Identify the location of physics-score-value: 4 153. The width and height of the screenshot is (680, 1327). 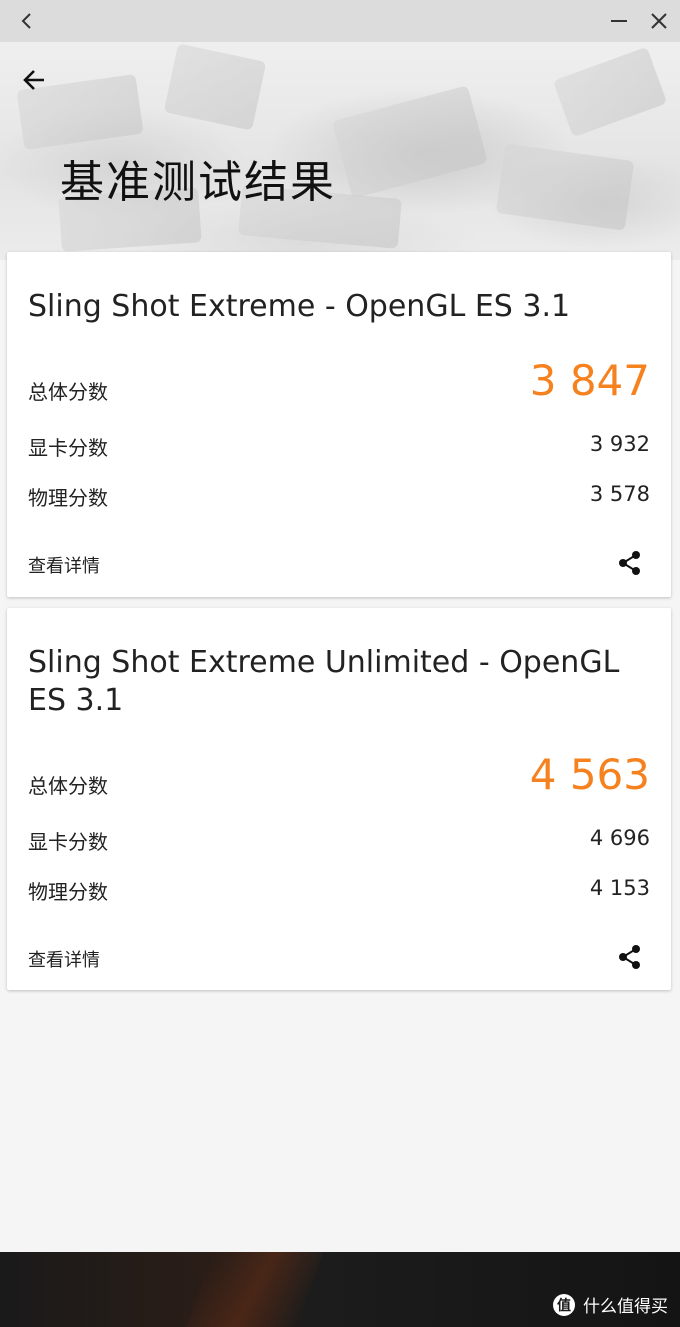
(619, 888).